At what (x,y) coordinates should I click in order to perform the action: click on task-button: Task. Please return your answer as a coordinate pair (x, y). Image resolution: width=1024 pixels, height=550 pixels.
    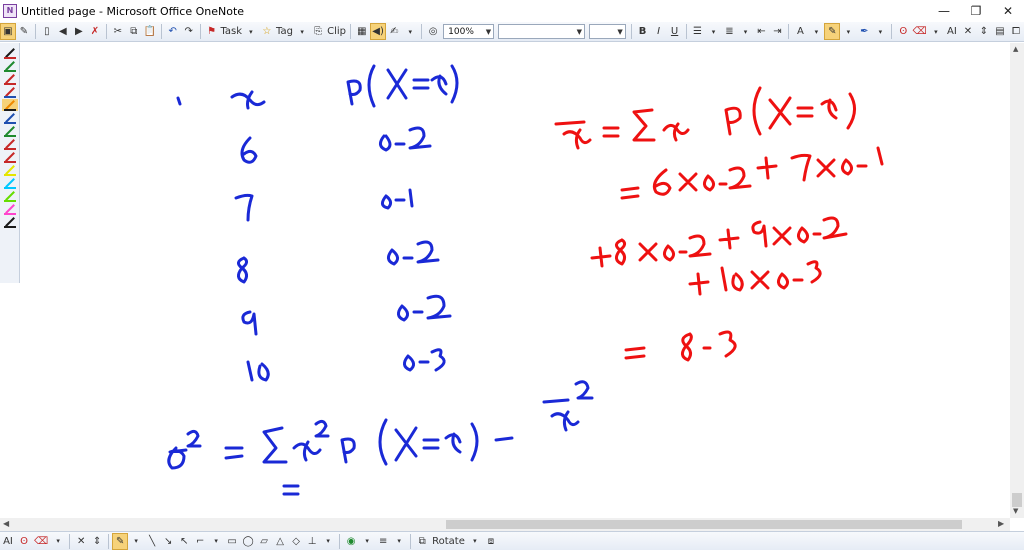
    Looking at the image, I should click on (231, 31).